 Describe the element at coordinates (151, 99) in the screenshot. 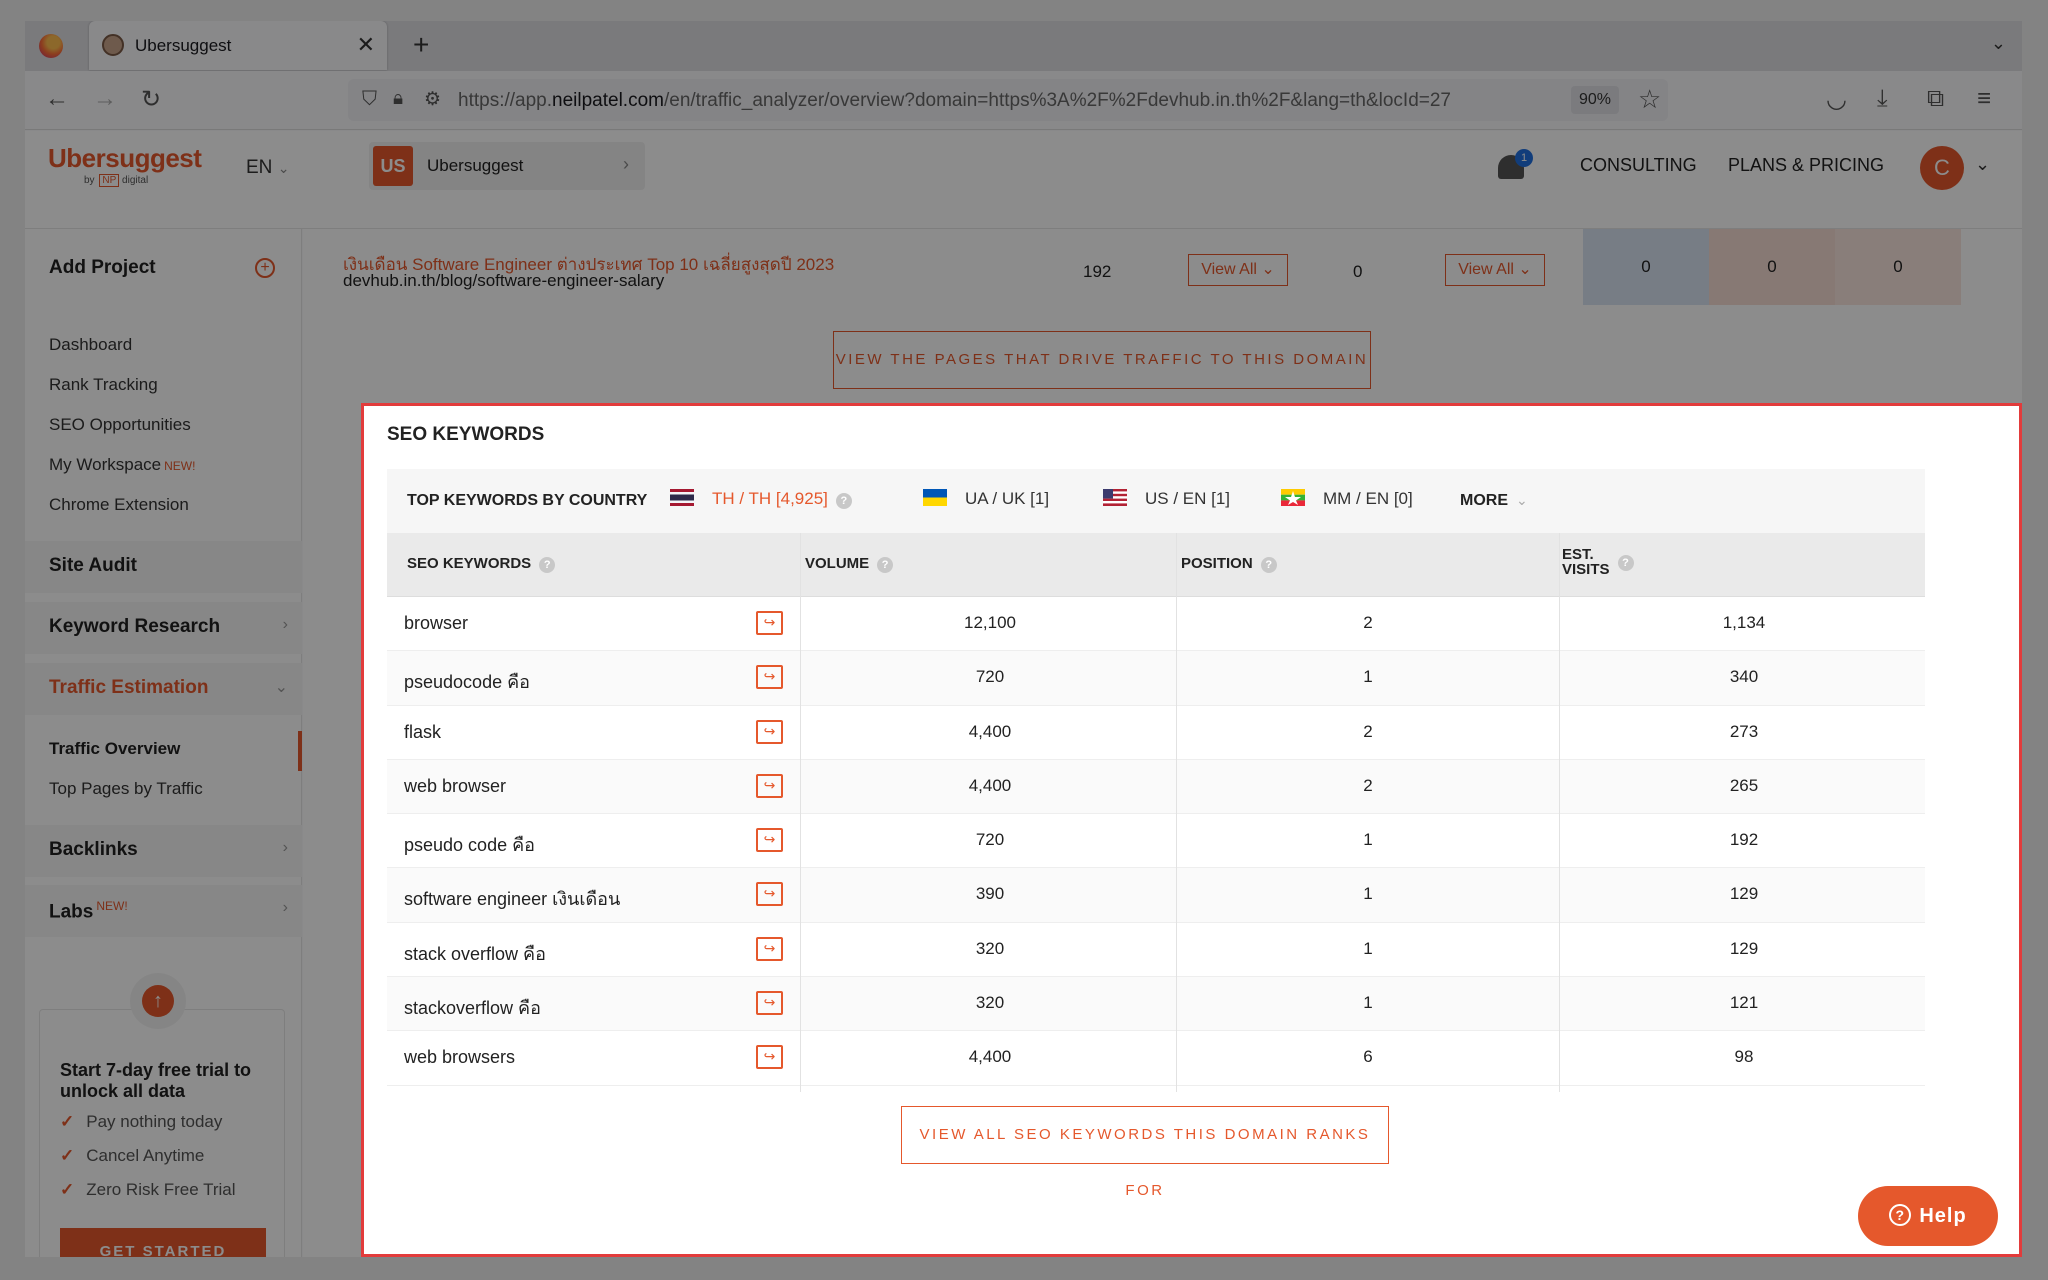

I see `reload-icon: ↻` at that location.